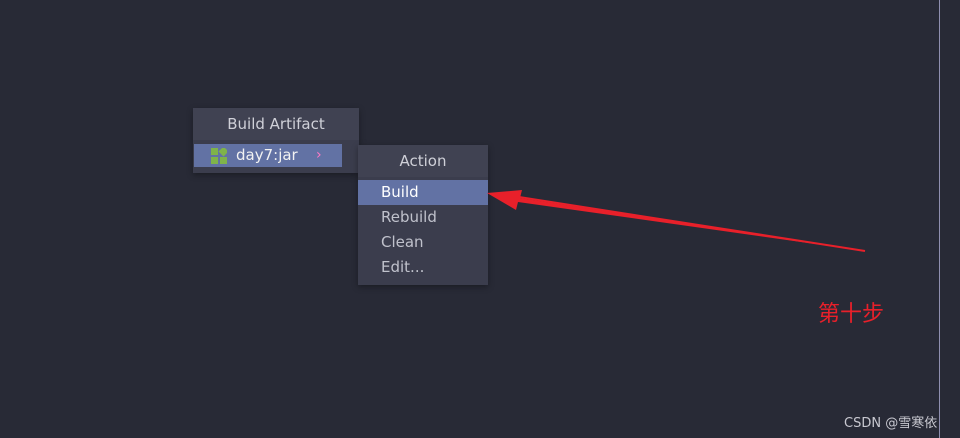  What do you see at coordinates (676, 221) in the screenshot?
I see `annotation-arrow` at bounding box center [676, 221].